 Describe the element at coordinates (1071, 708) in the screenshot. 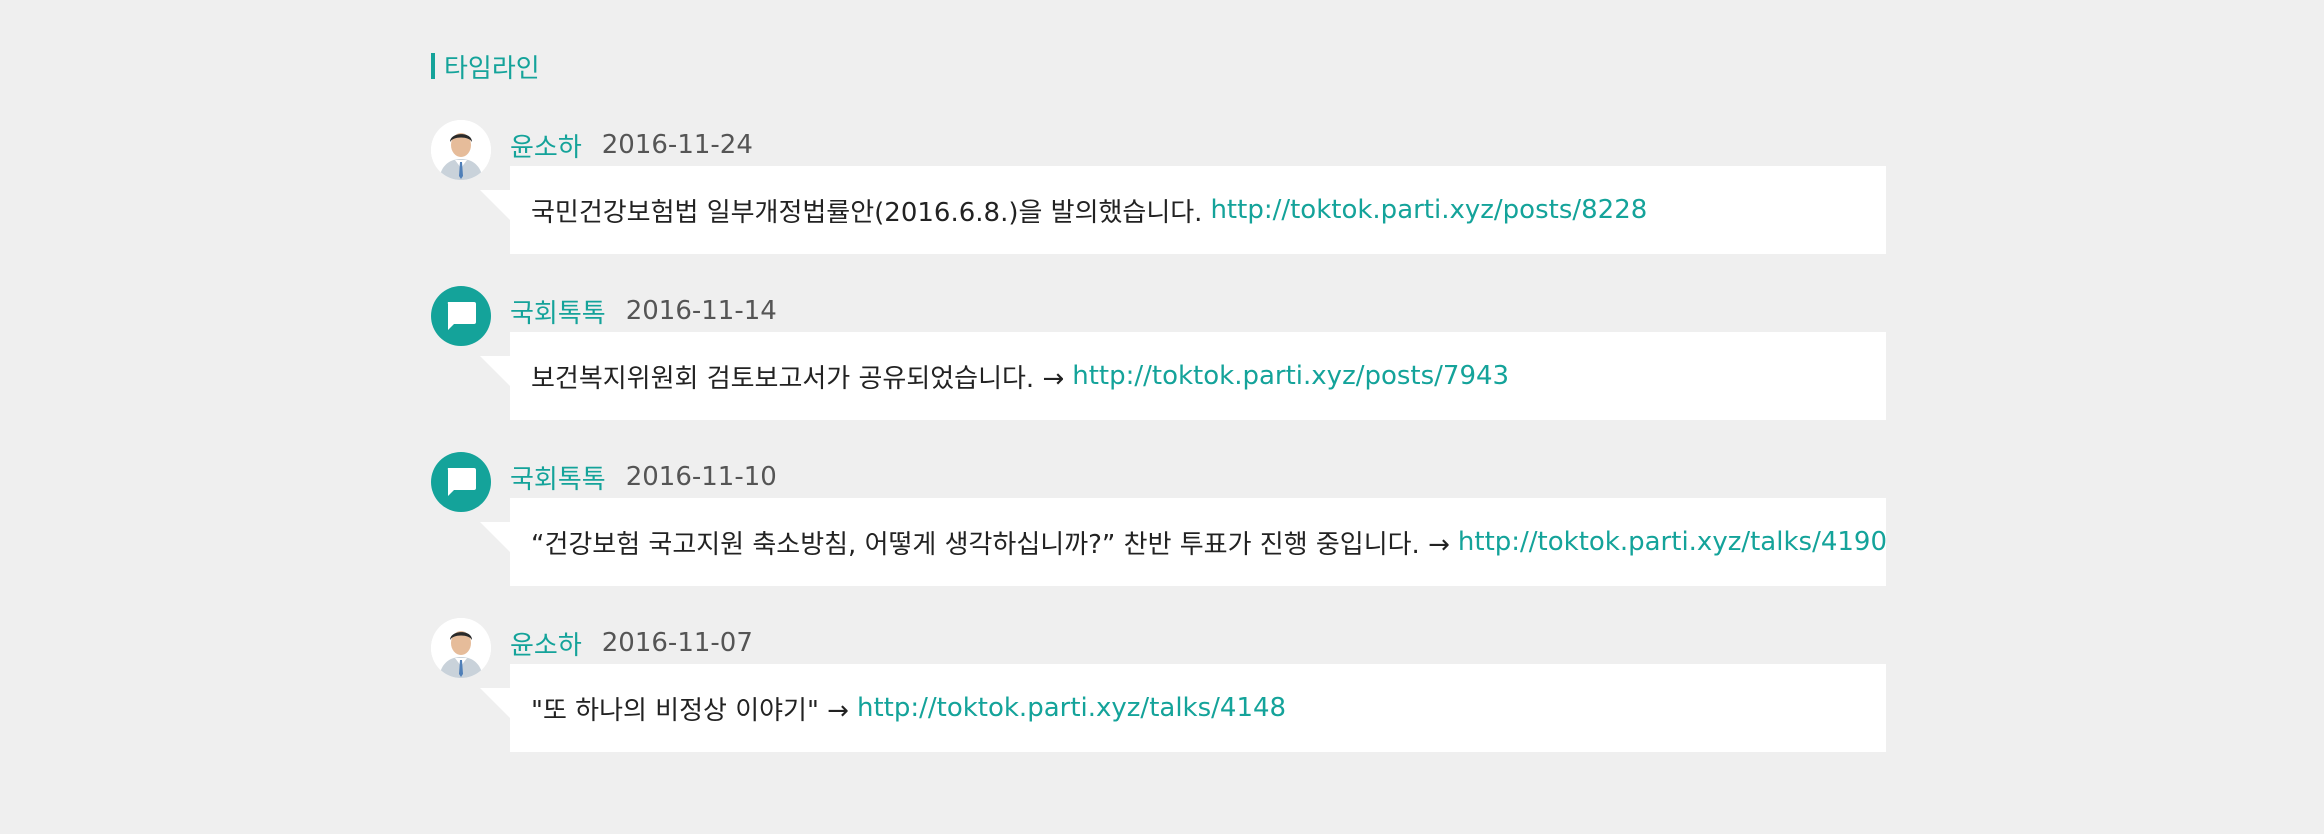

I see `message-link: http://toktok.parti.xyz/talks/4148` at that location.